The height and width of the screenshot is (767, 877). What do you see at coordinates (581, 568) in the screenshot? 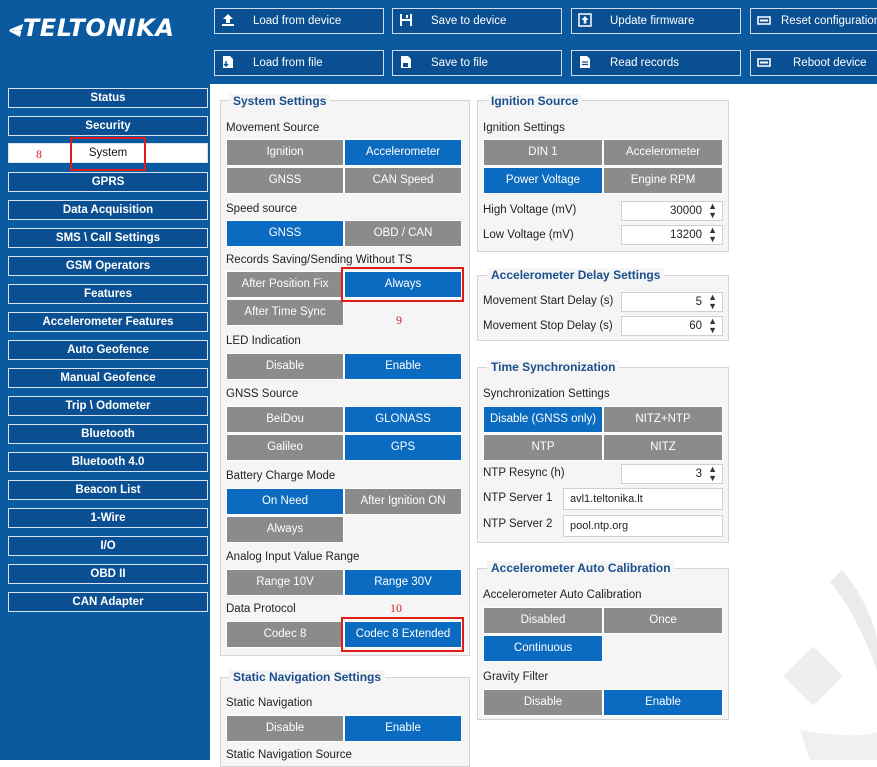
I see `accelerometer-auto-calibration-title: Accelerometer Auto Calibration` at bounding box center [581, 568].